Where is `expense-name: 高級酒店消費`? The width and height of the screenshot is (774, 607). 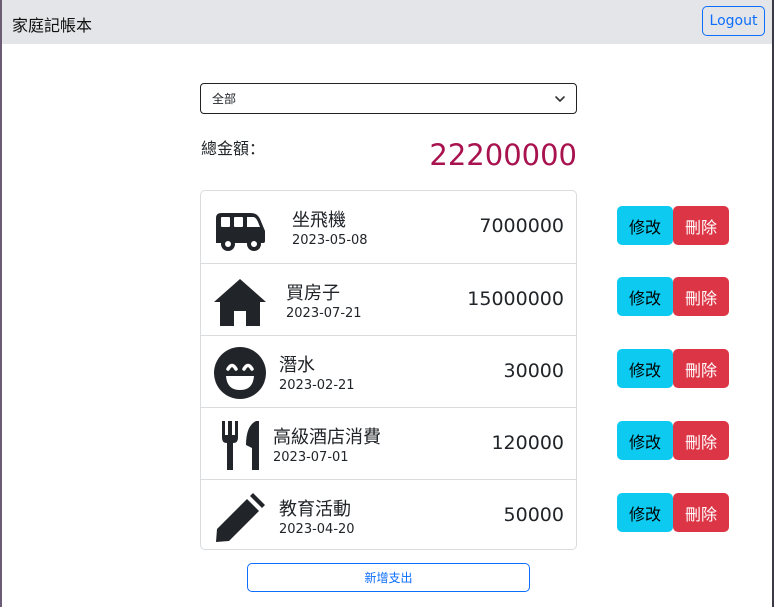
expense-name: 高級酒店消費 is located at coordinates (327, 437).